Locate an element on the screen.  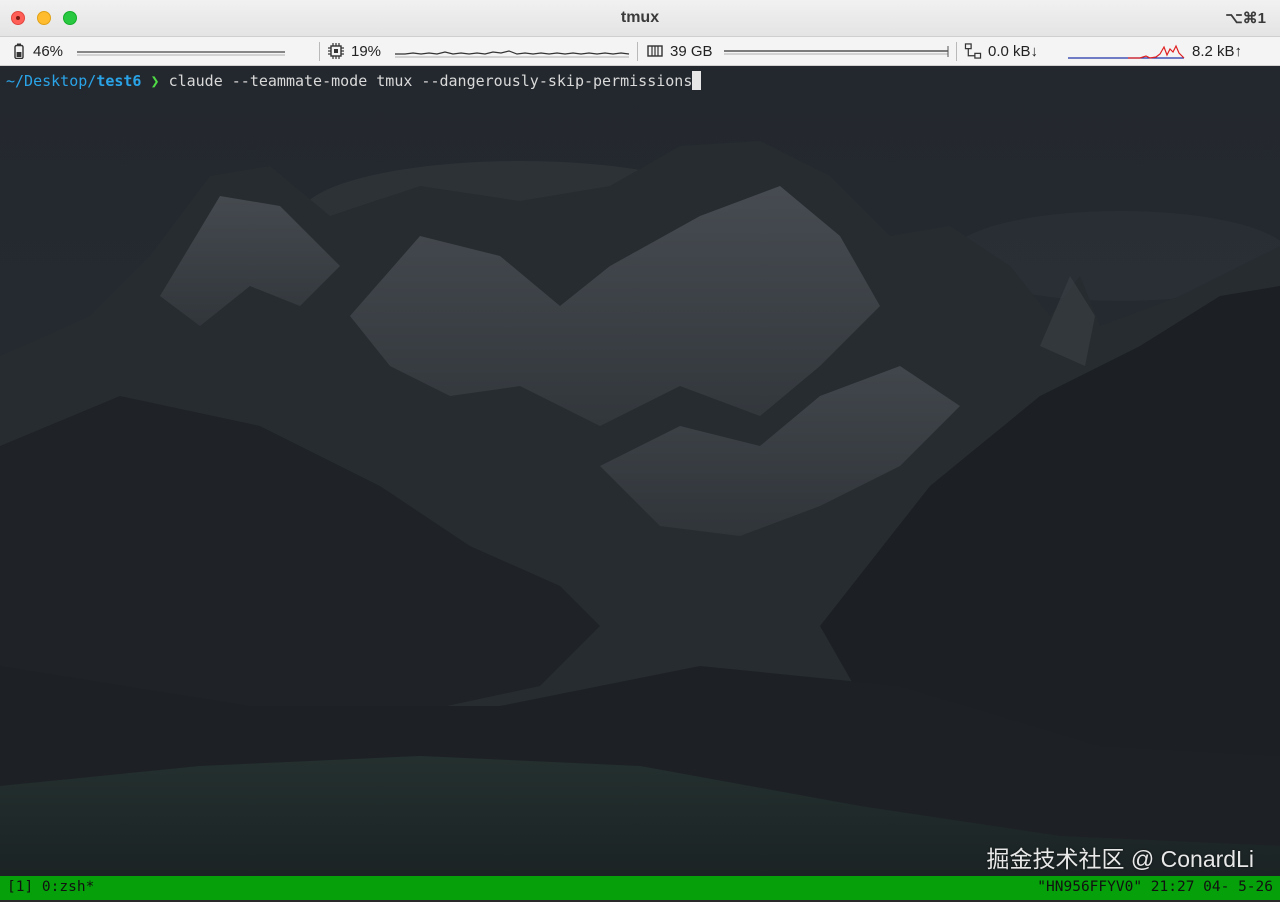
tmux-status-bar: [1] 0:zsh* "HN956FFYV0" 21:27 04- 5-26 is located at coordinates (640, 888).